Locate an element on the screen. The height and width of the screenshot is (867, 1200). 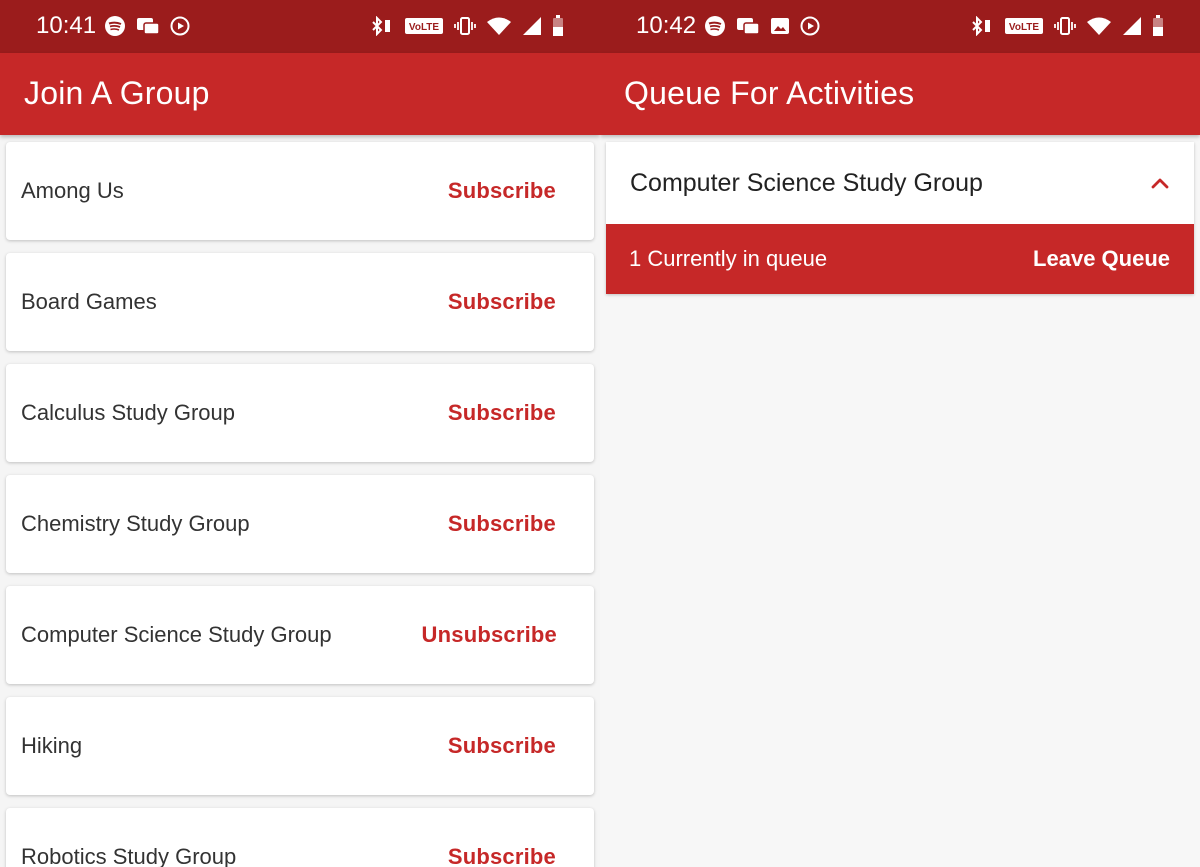
app-bar: Join A Group is located at coordinates (300, 94).